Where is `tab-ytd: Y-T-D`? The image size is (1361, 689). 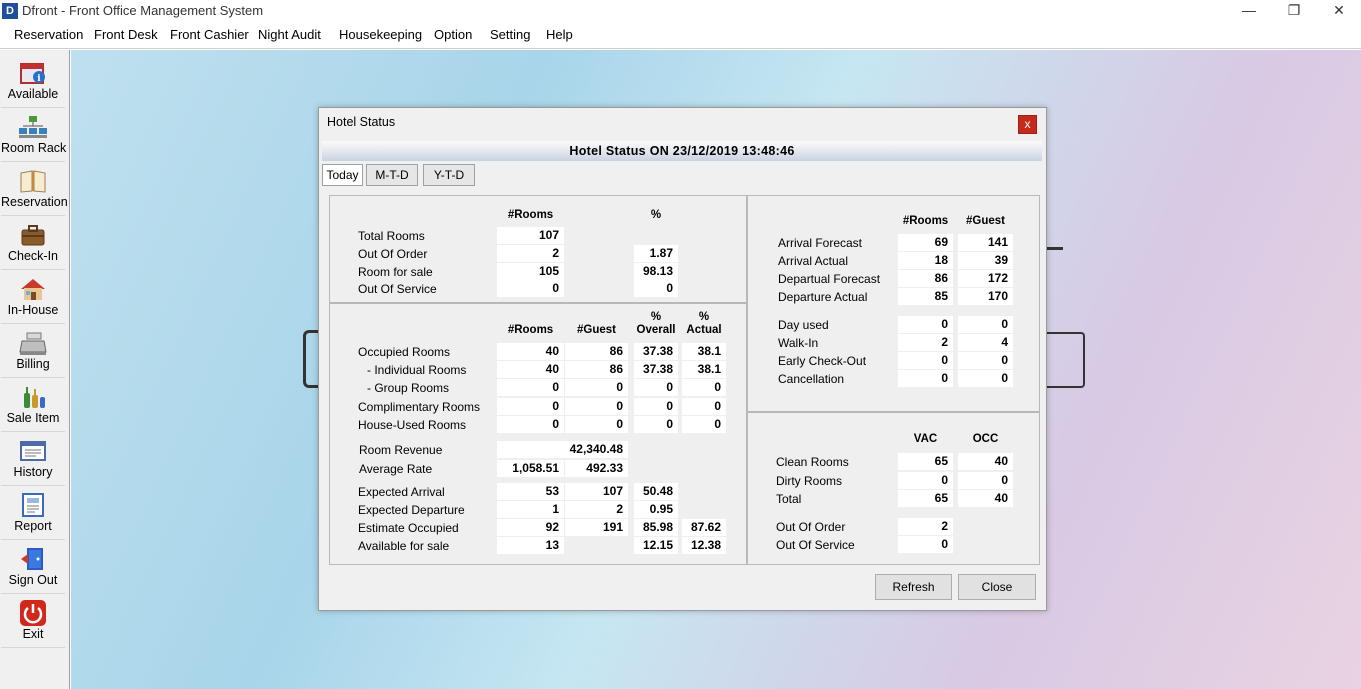 tab-ytd: Y-T-D is located at coordinates (449, 175).